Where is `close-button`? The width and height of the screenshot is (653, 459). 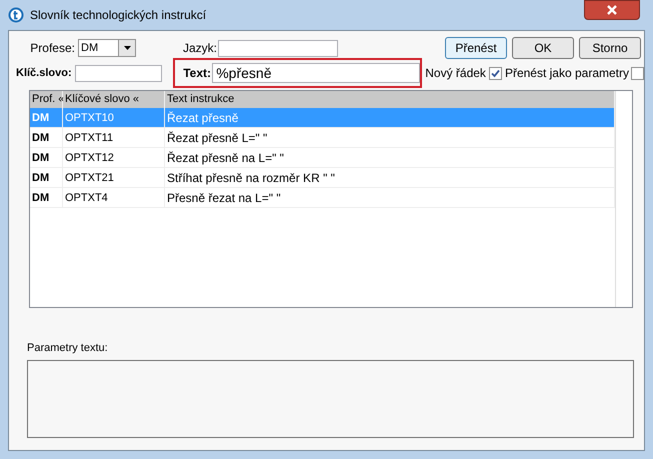 close-button is located at coordinates (612, 10).